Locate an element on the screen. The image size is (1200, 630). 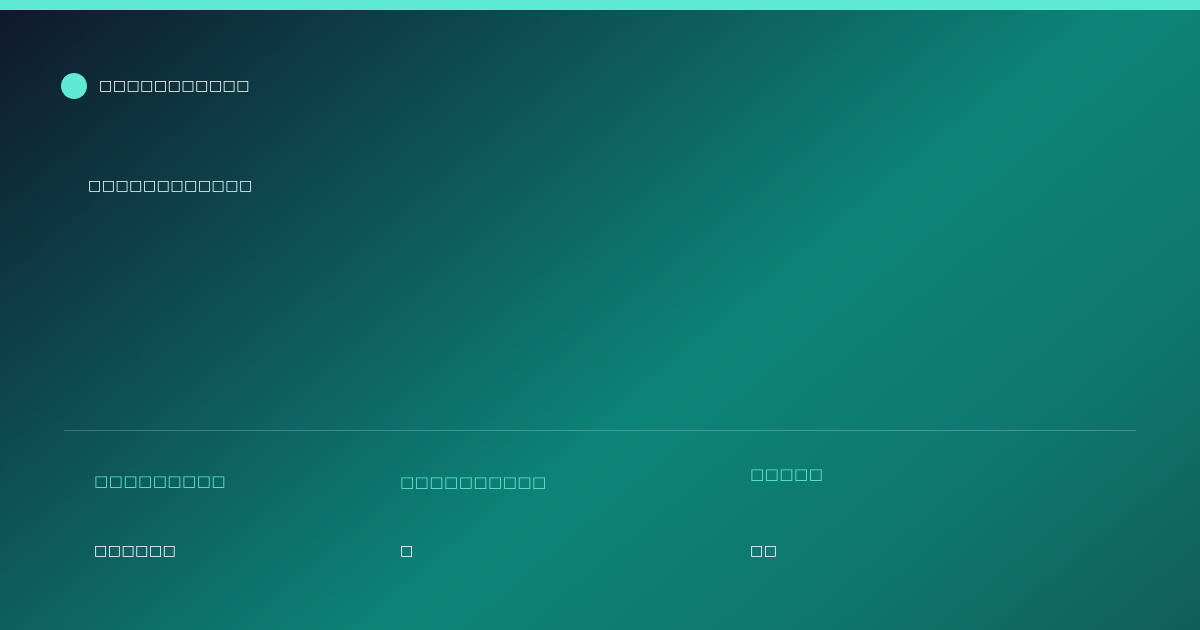
page-headline: □□□□□□□□□□□□ is located at coordinates (170, 186).